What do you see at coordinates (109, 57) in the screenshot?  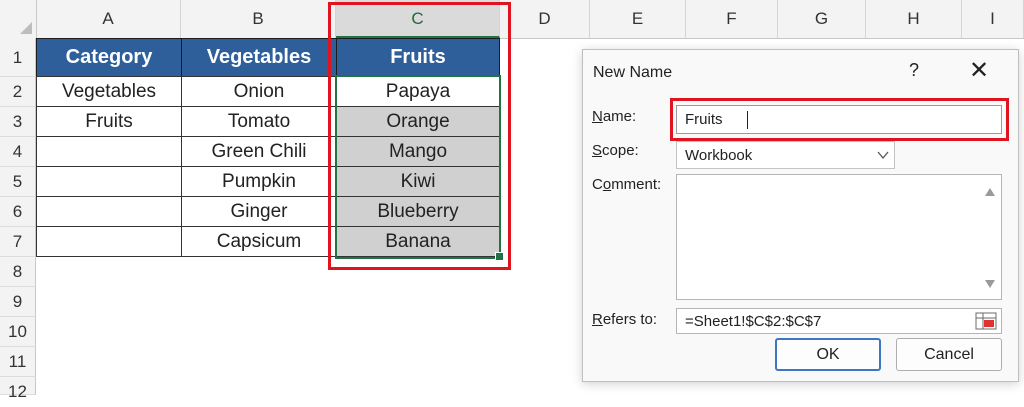 I see `header-cell-category: Category` at bounding box center [109, 57].